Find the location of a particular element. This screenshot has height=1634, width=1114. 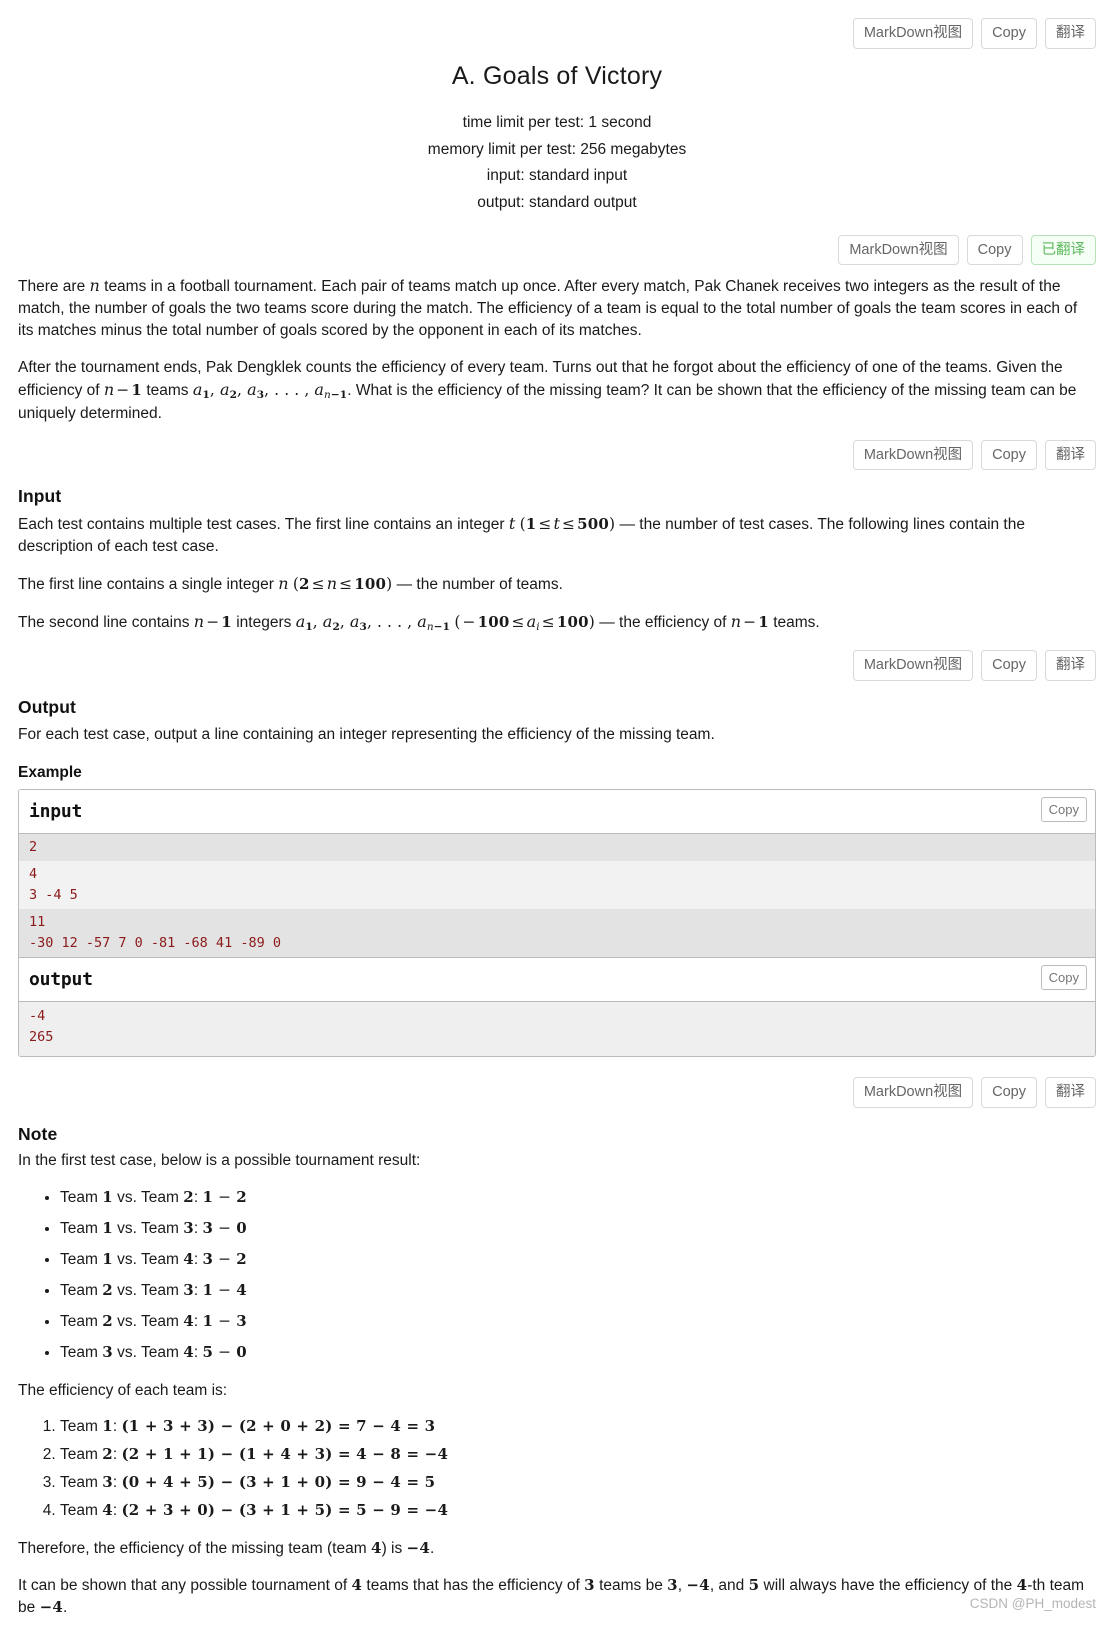

example-input-line: 2 is located at coordinates (33, 847).